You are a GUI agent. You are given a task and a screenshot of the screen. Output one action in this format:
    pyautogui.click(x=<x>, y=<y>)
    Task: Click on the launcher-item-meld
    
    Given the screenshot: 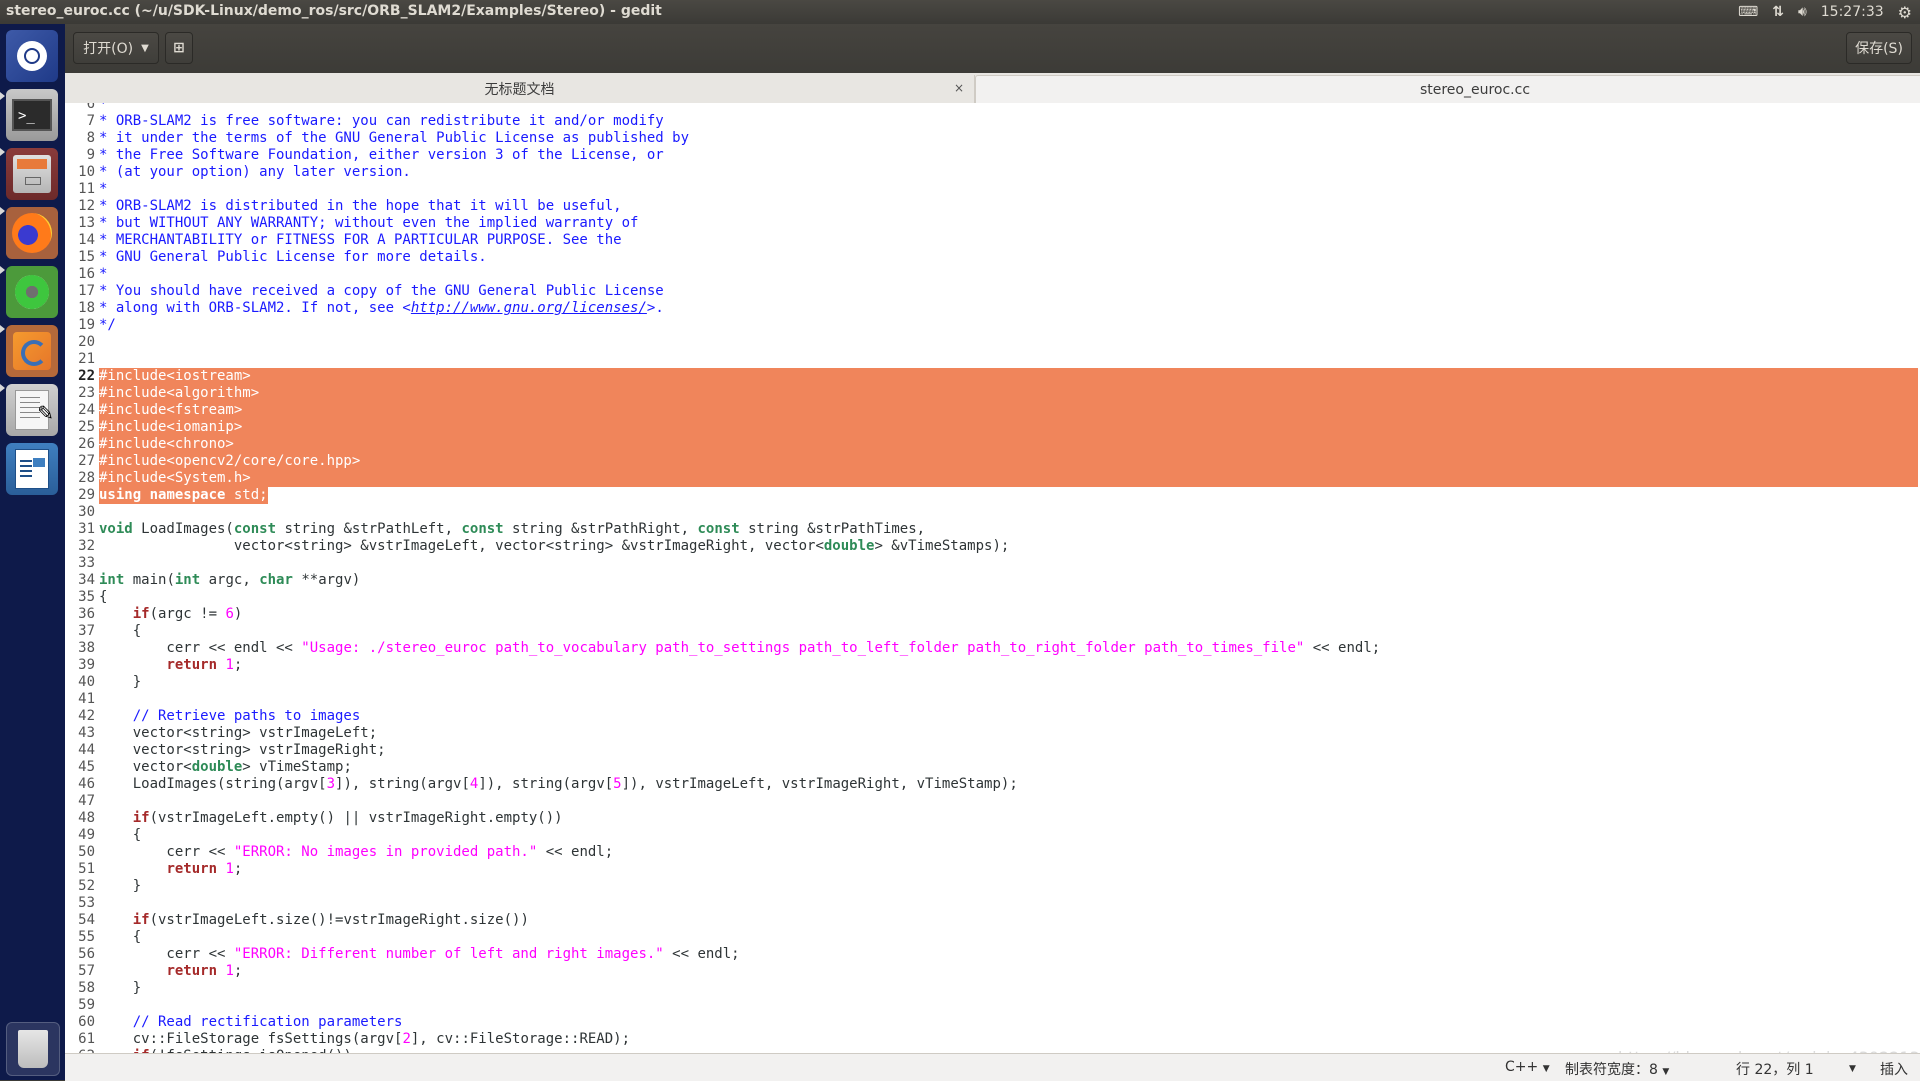 What is the action you would take?
    pyautogui.click(x=32, y=351)
    